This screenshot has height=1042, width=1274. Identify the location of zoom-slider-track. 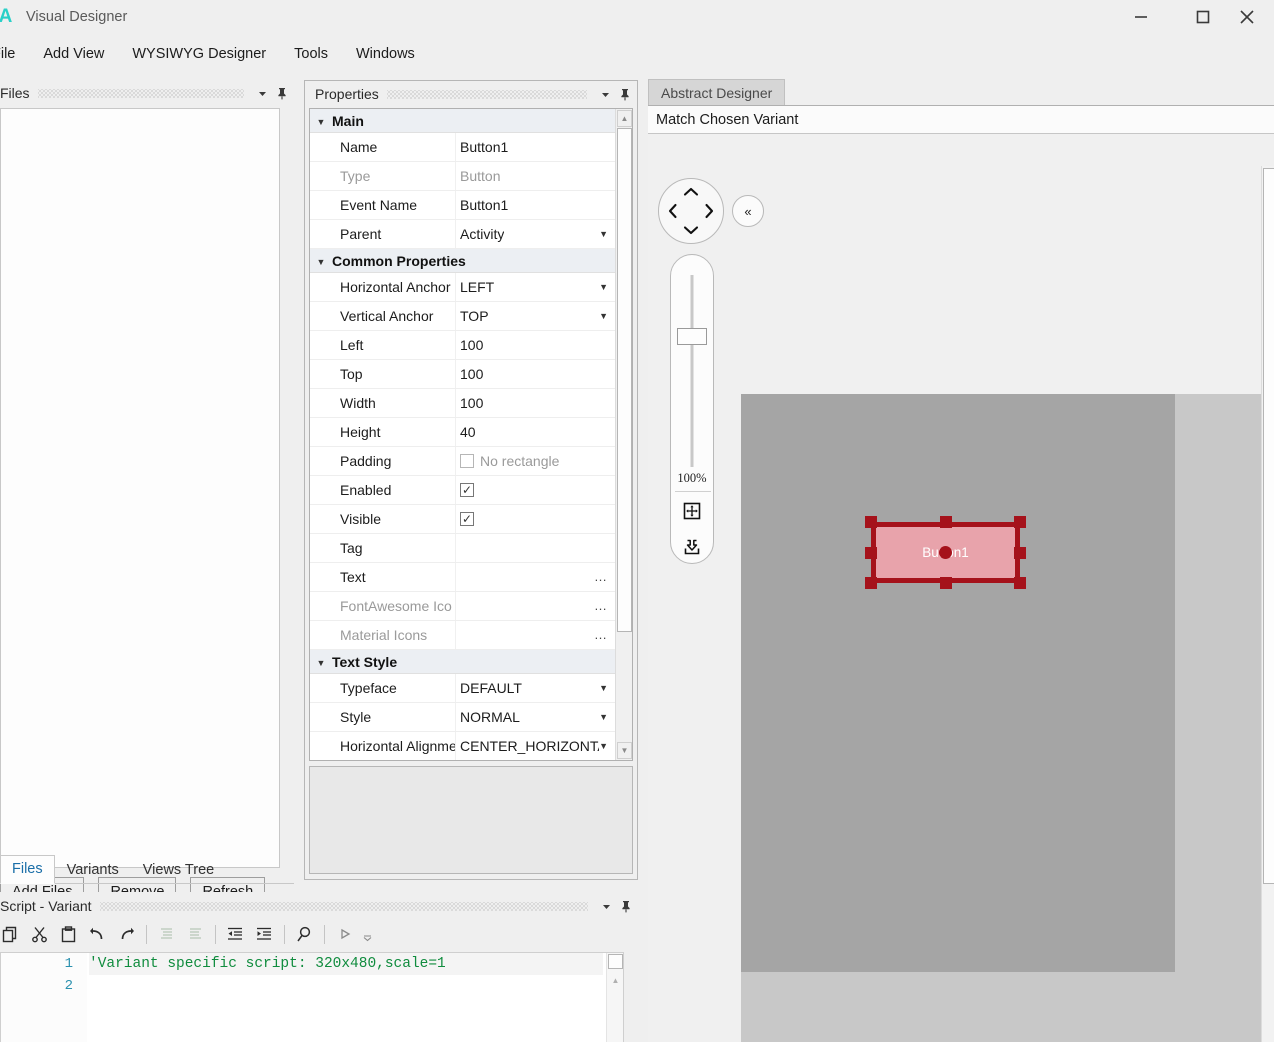
(692, 371).